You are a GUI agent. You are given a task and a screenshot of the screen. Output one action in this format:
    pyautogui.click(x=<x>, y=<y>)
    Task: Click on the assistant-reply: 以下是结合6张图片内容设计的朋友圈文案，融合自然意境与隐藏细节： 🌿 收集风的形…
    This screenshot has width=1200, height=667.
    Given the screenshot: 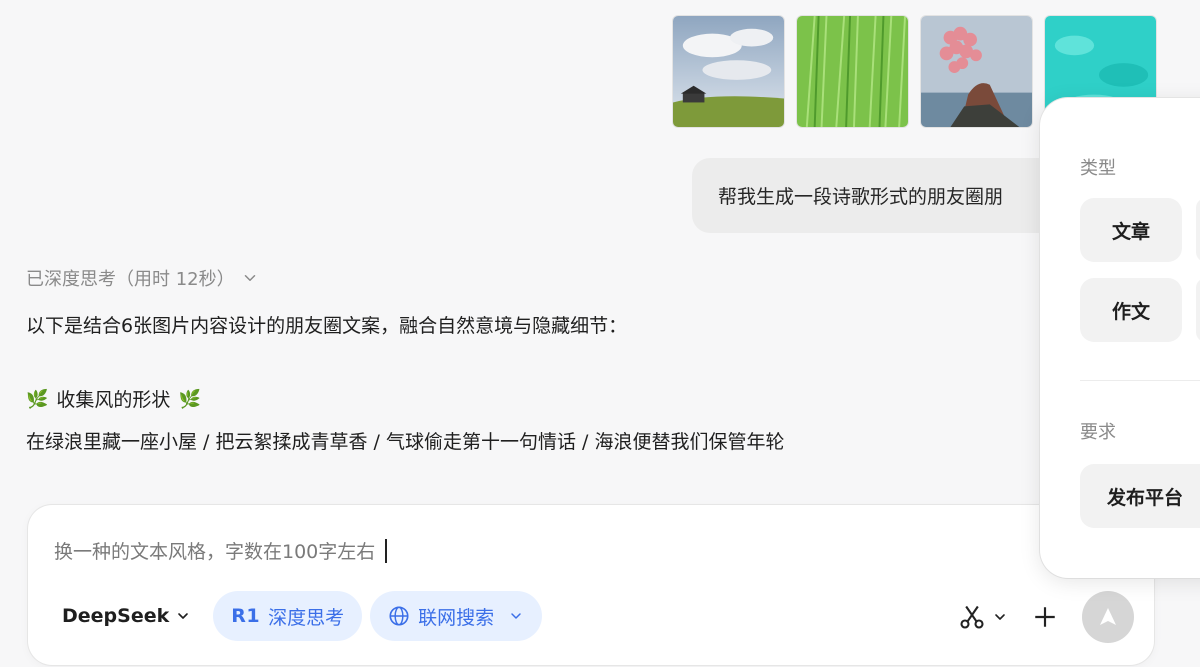 What is the action you would take?
    pyautogui.click(x=405, y=384)
    